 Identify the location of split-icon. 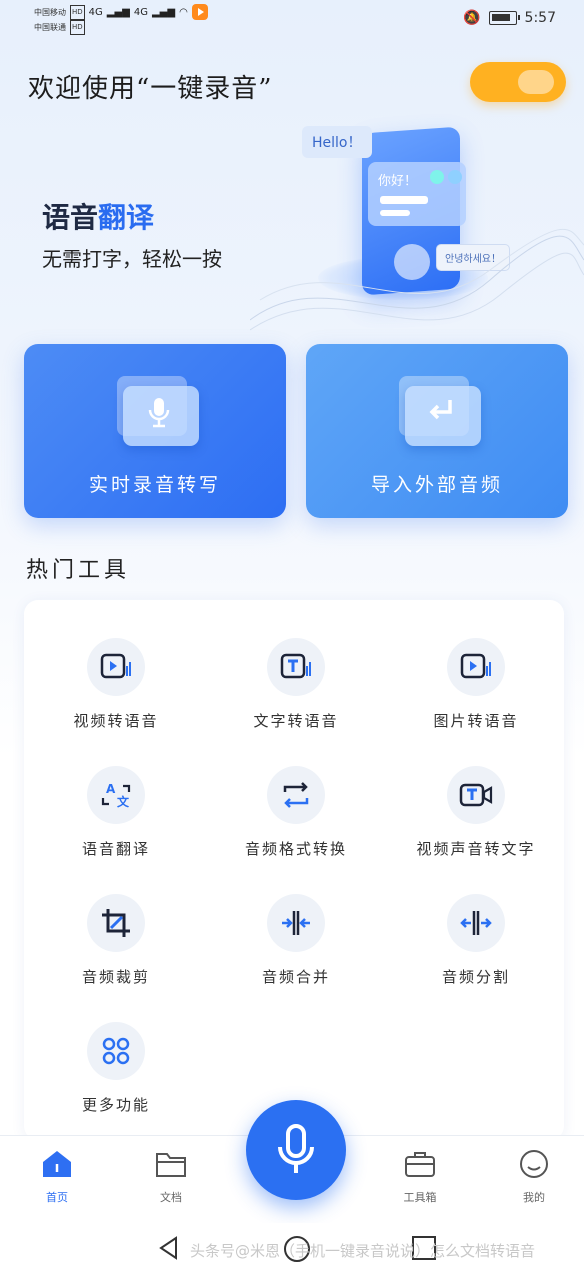
(476, 923).